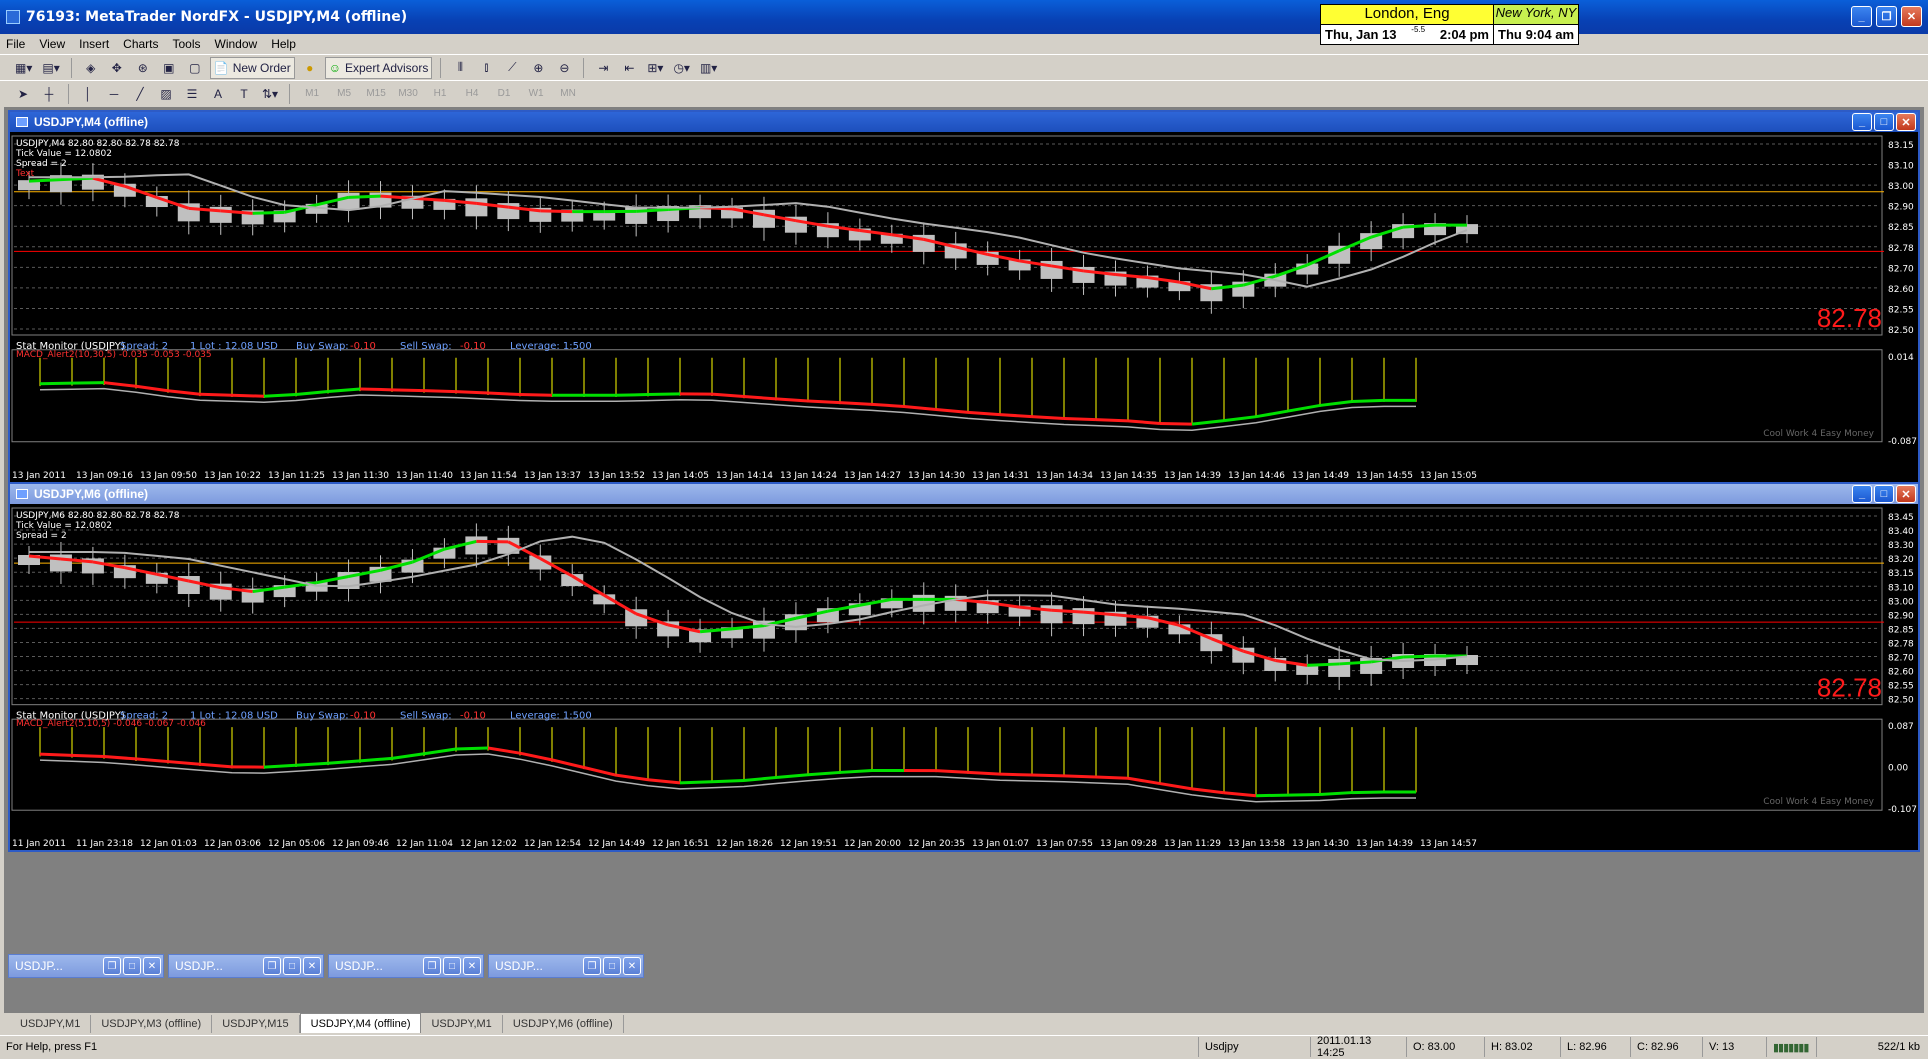 Image resolution: width=1928 pixels, height=1059 pixels. I want to click on menu-insert: Insert, so click(94, 44).